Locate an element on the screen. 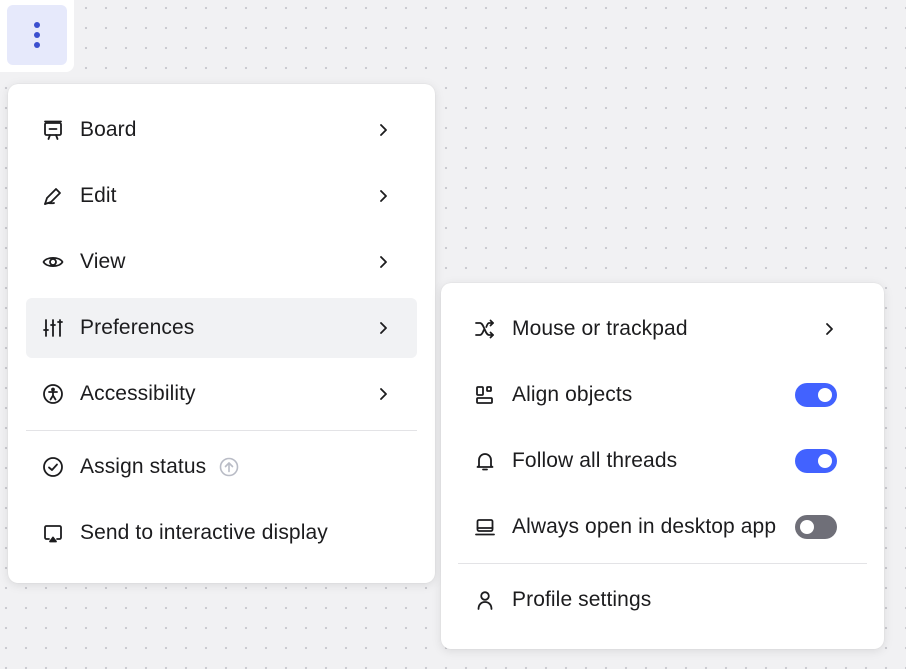  menu-item-label: Board is located at coordinates (108, 129).